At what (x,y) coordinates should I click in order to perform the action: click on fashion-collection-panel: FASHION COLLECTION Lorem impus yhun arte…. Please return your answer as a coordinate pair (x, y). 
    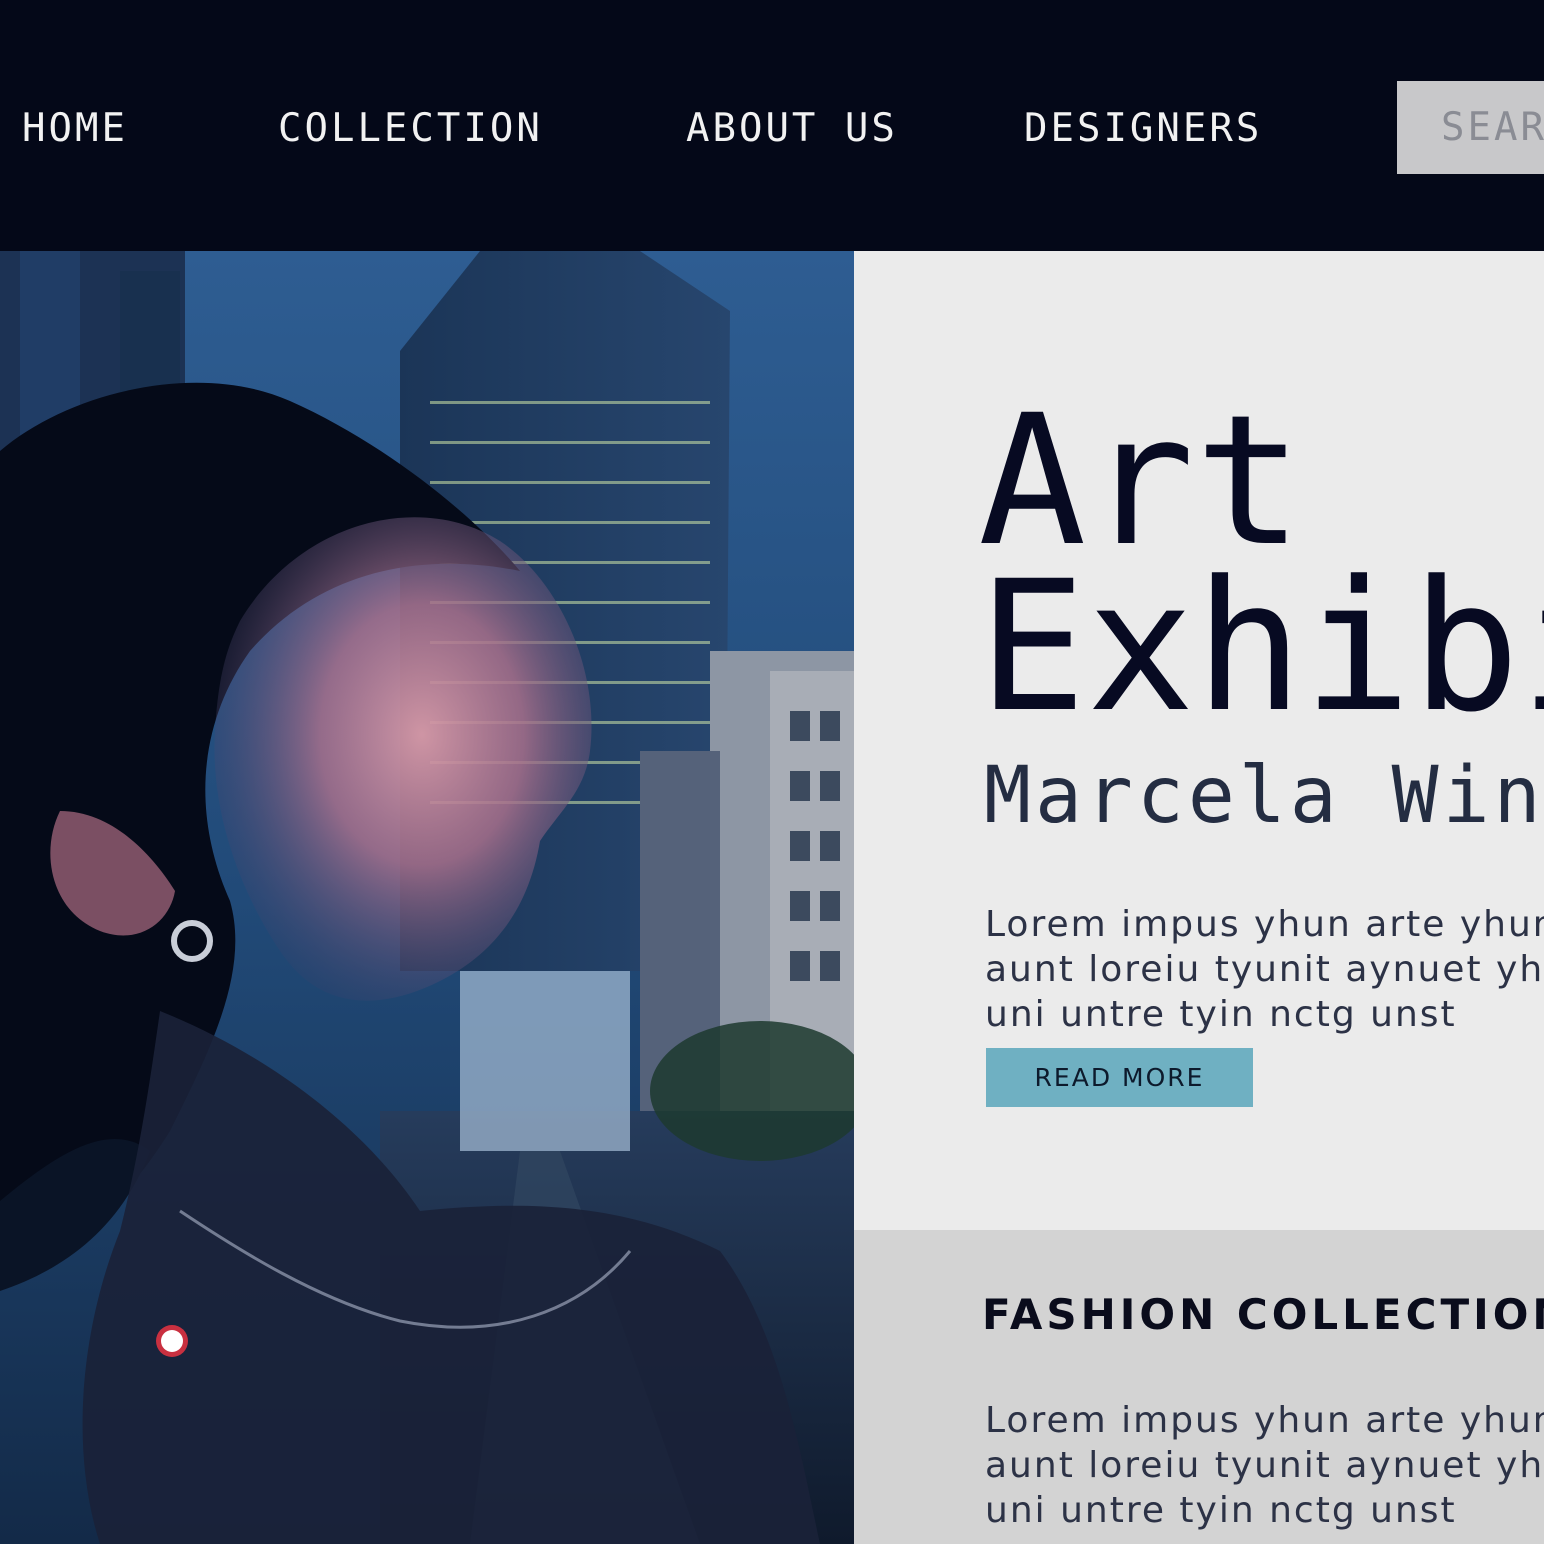
    Looking at the image, I should click on (1199, 1387).